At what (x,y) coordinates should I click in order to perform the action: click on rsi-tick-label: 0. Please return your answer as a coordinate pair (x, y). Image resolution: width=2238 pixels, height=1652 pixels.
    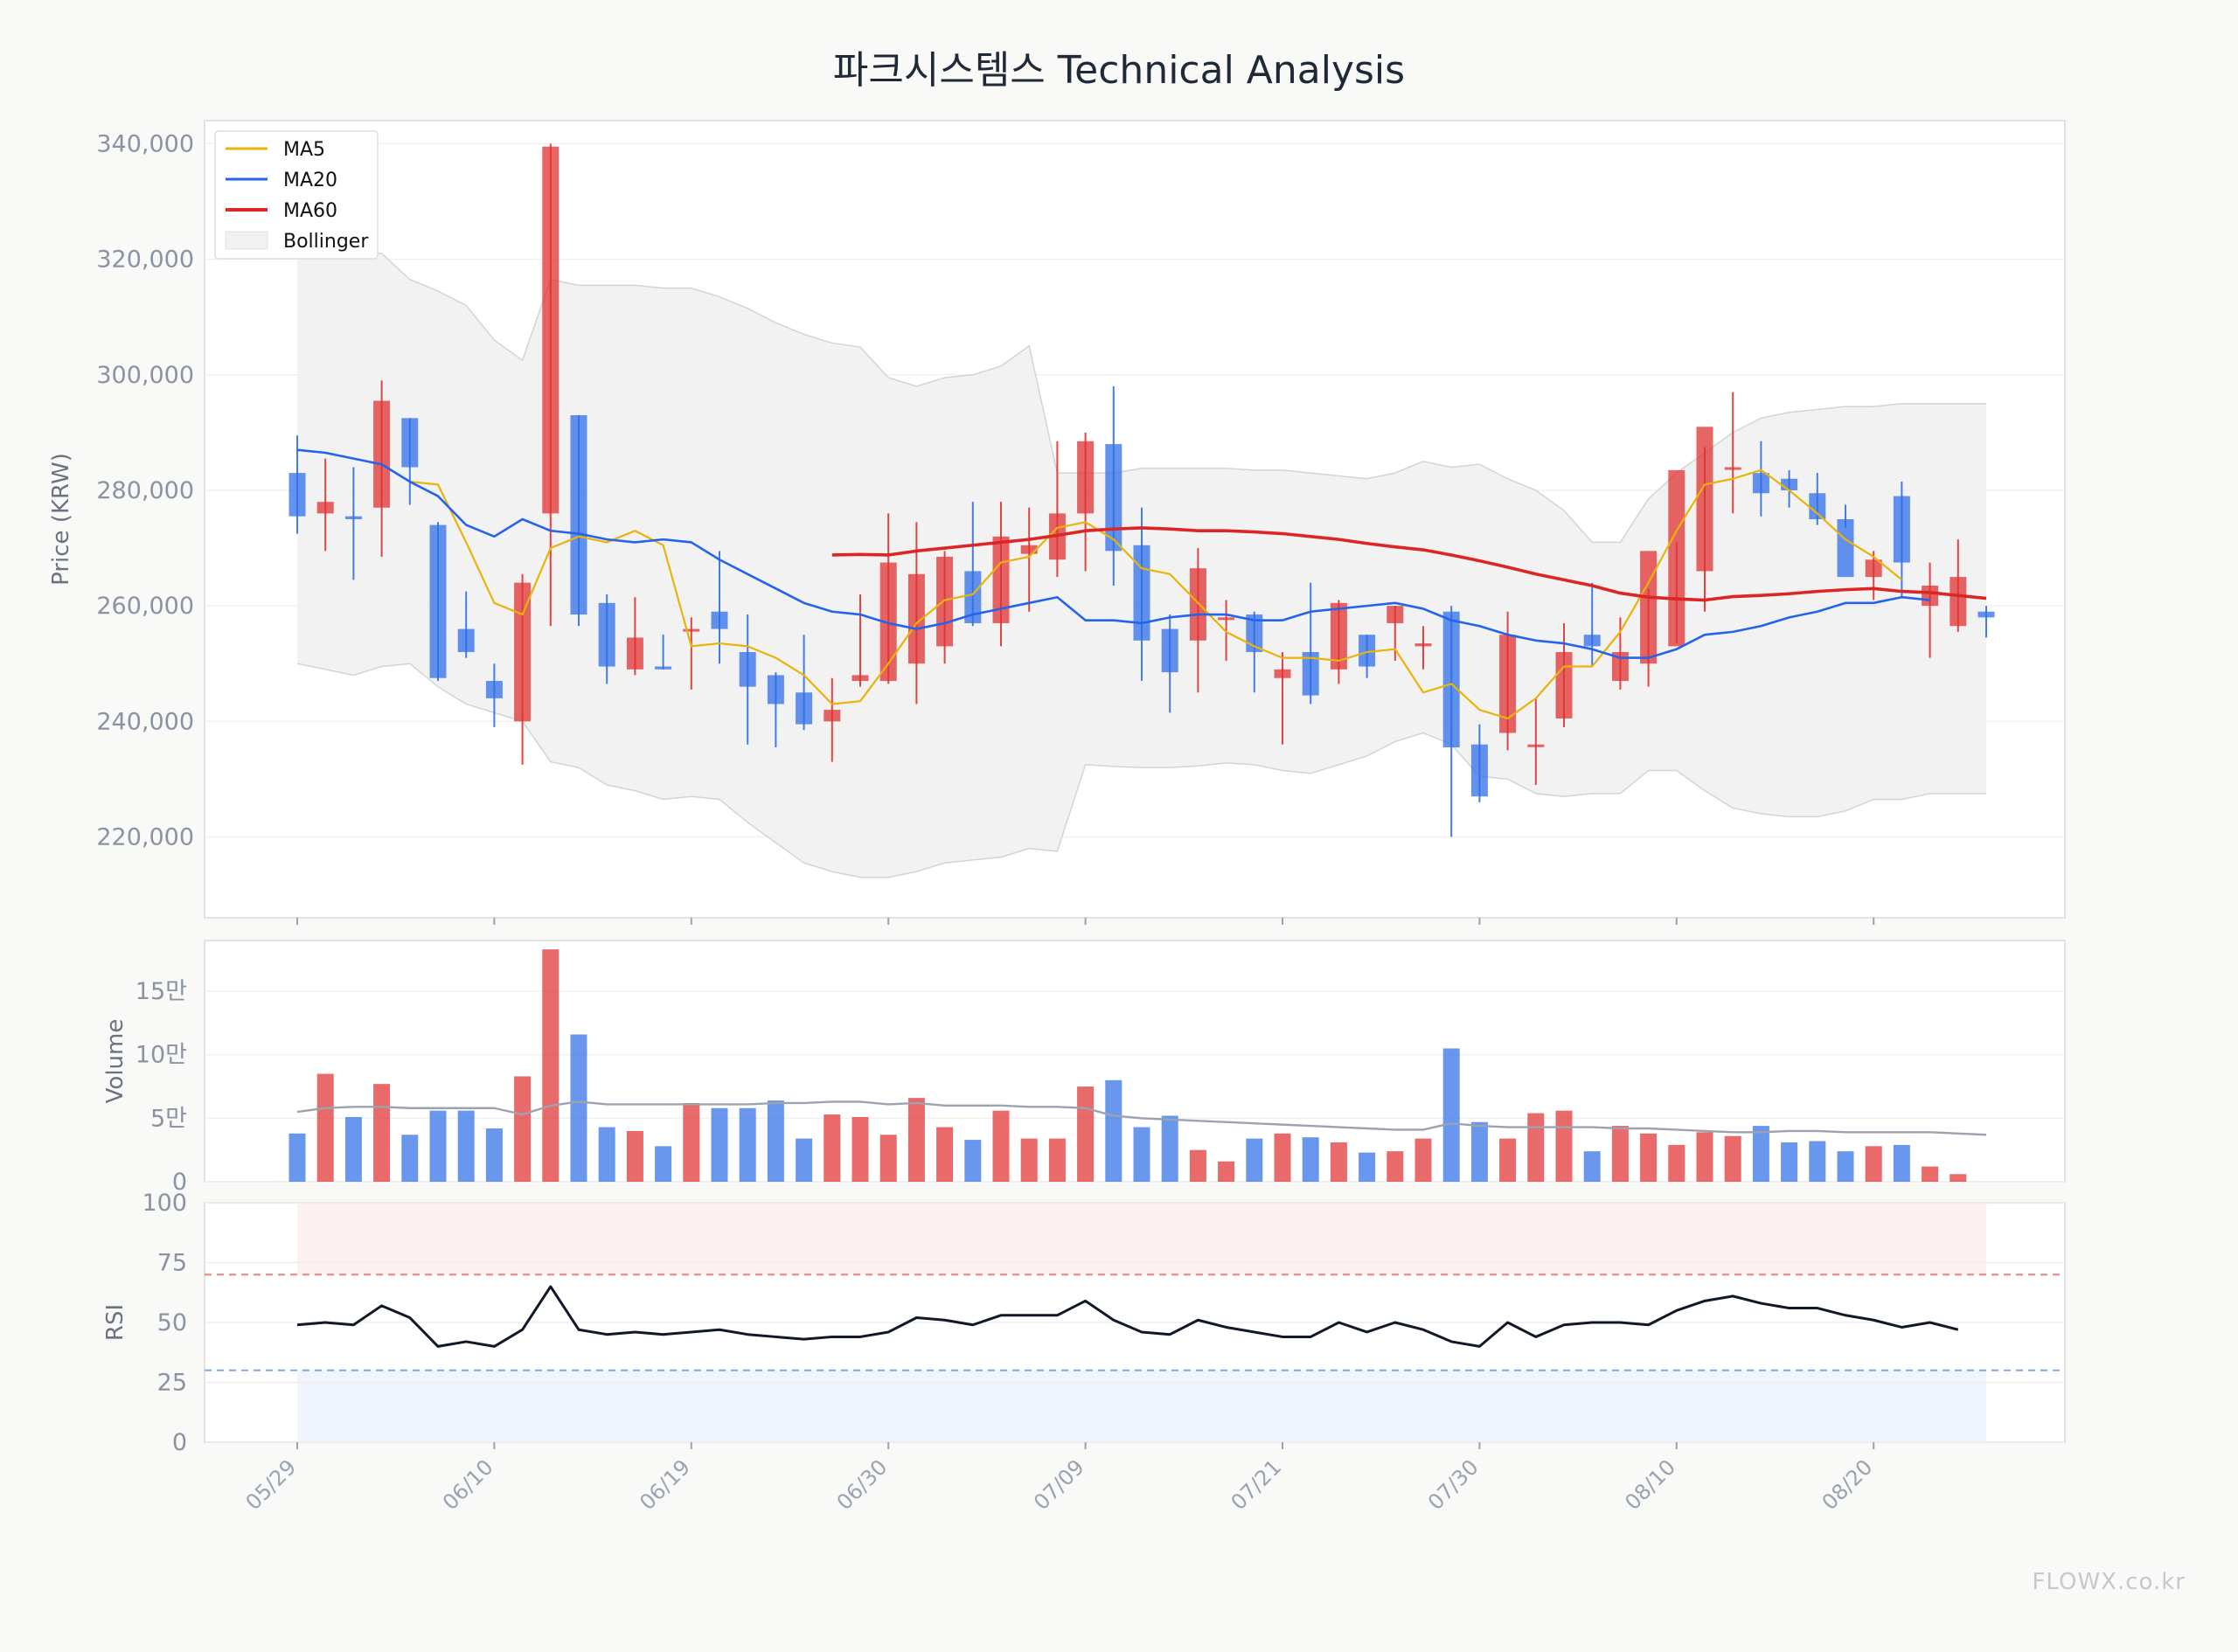
    Looking at the image, I should click on (179, 1443).